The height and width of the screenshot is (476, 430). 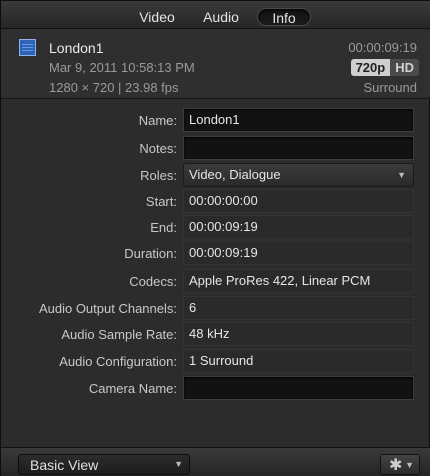 I want to click on roles-label: Roles:, so click(x=158, y=175).